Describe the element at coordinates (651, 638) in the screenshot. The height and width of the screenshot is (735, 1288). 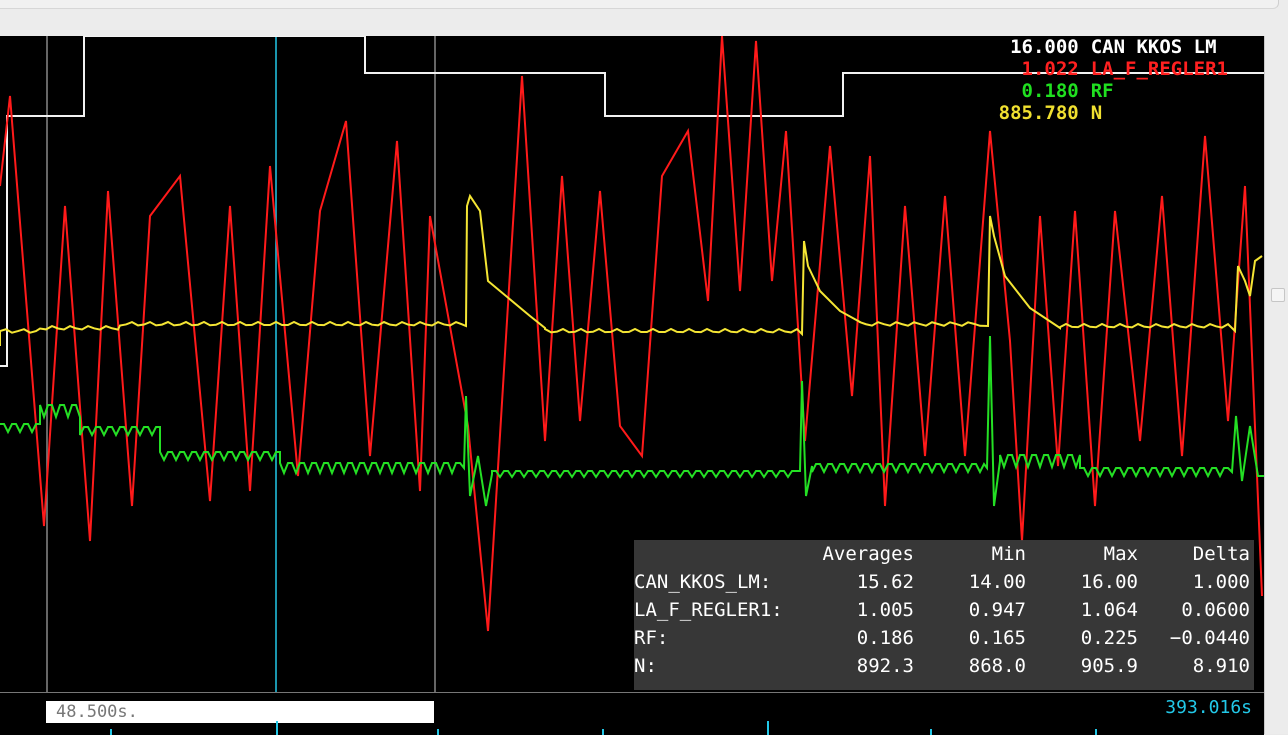
I see `stats-cell: RF:` at that location.